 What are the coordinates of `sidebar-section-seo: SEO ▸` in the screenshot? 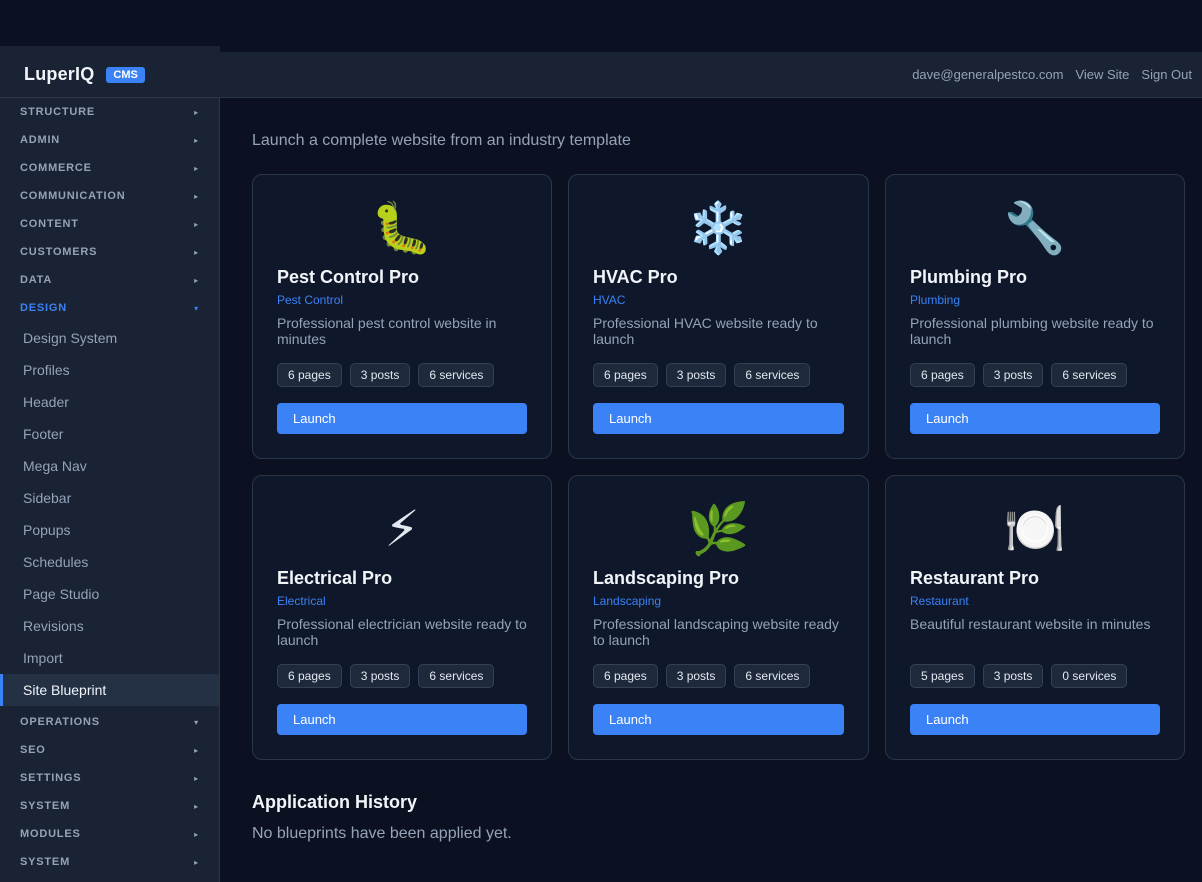 It's located at (109, 750).